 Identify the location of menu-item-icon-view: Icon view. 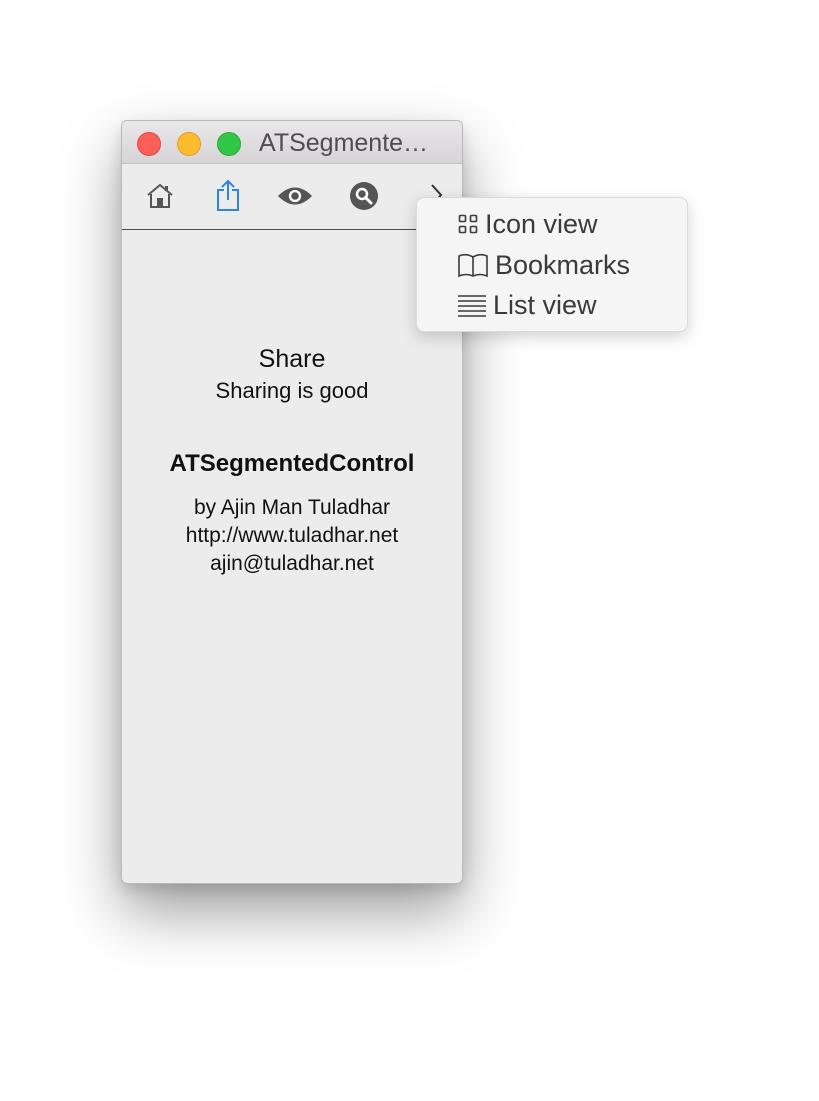
(527, 224).